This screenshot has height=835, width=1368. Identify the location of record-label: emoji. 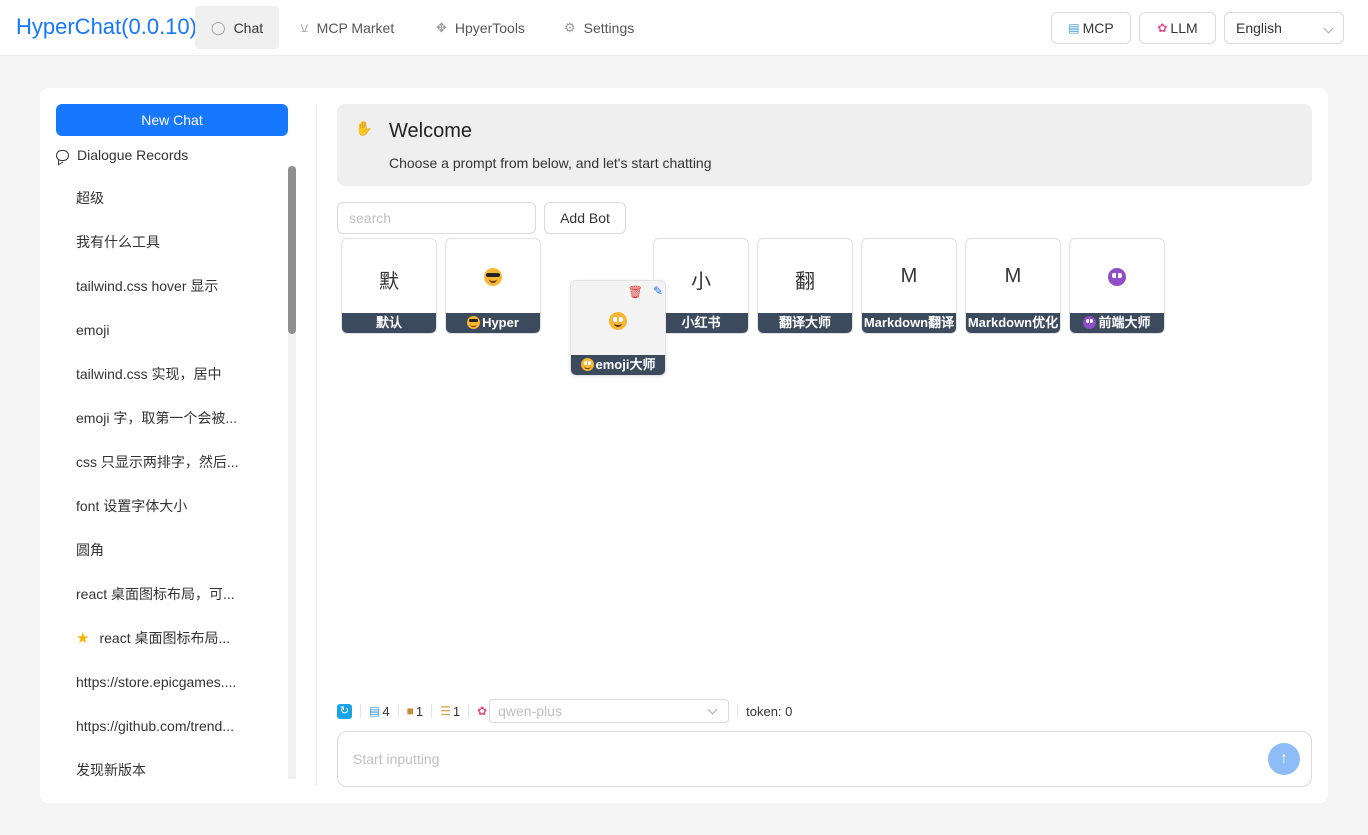
(93, 330).